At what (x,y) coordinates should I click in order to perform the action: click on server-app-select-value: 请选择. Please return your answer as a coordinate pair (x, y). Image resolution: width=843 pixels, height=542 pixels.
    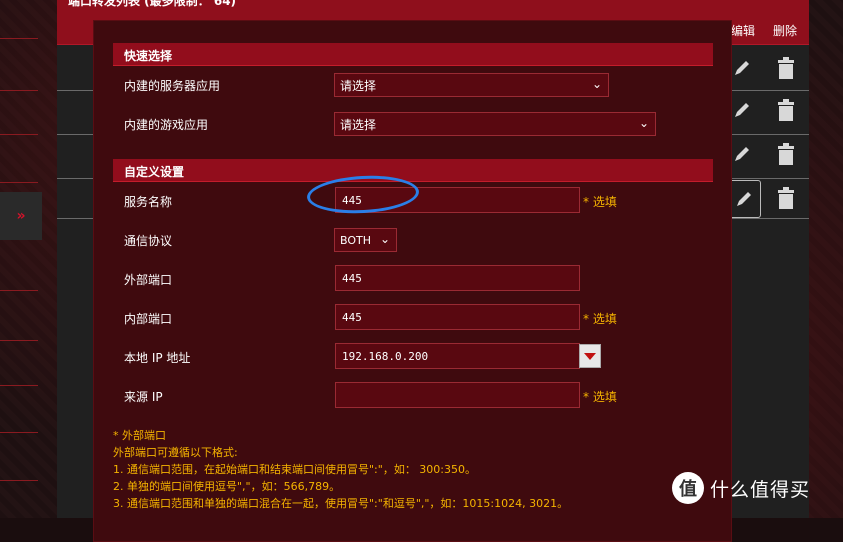
    Looking at the image, I should click on (358, 85).